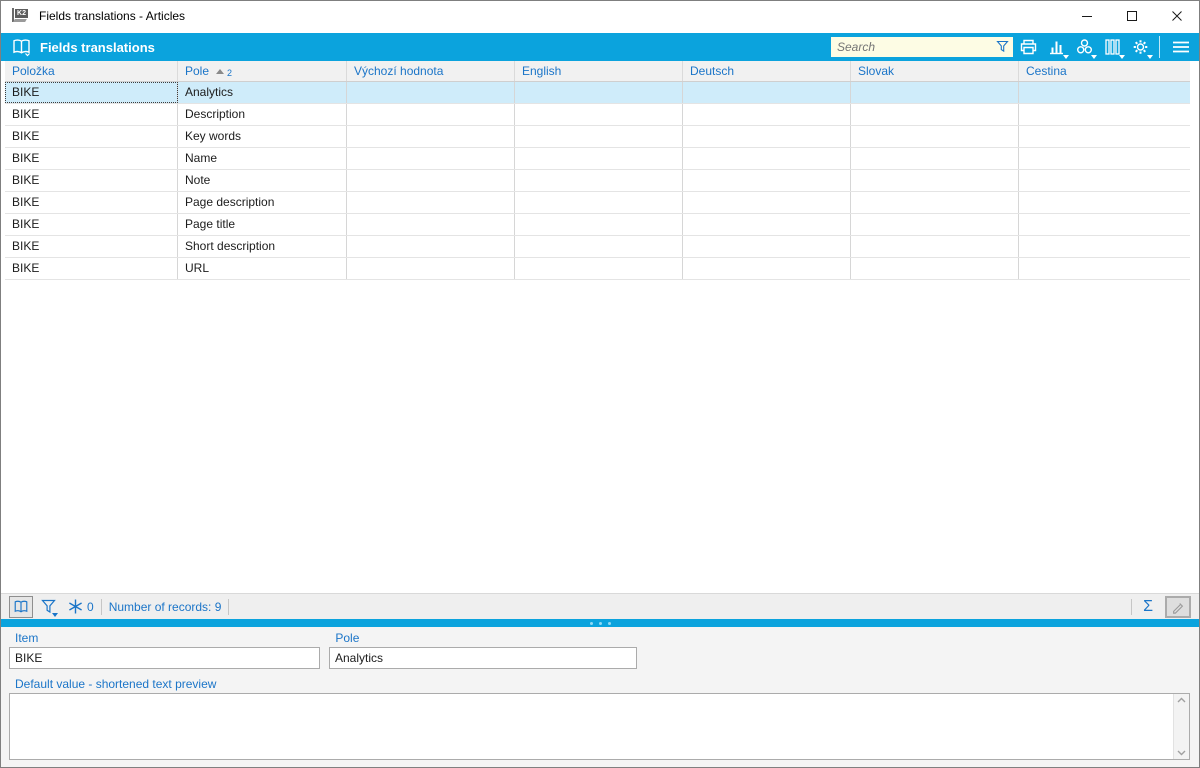  What do you see at coordinates (1148, 607) in the screenshot?
I see `sum-button: Σ` at bounding box center [1148, 607].